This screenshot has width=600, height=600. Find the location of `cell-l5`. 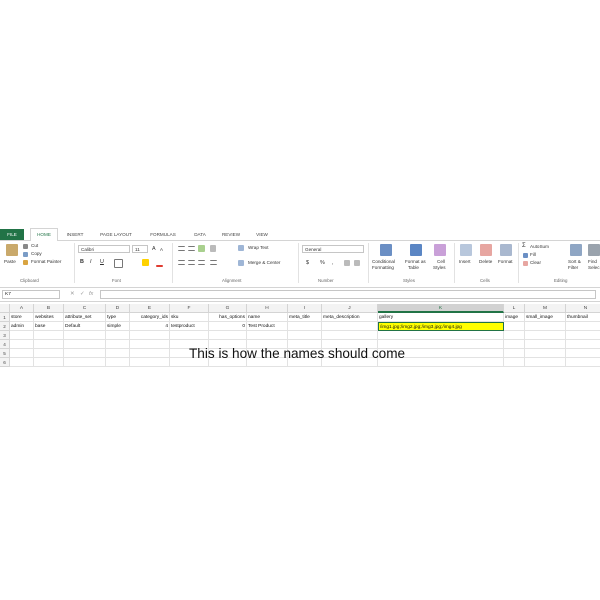

cell-l5 is located at coordinates (514, 353).